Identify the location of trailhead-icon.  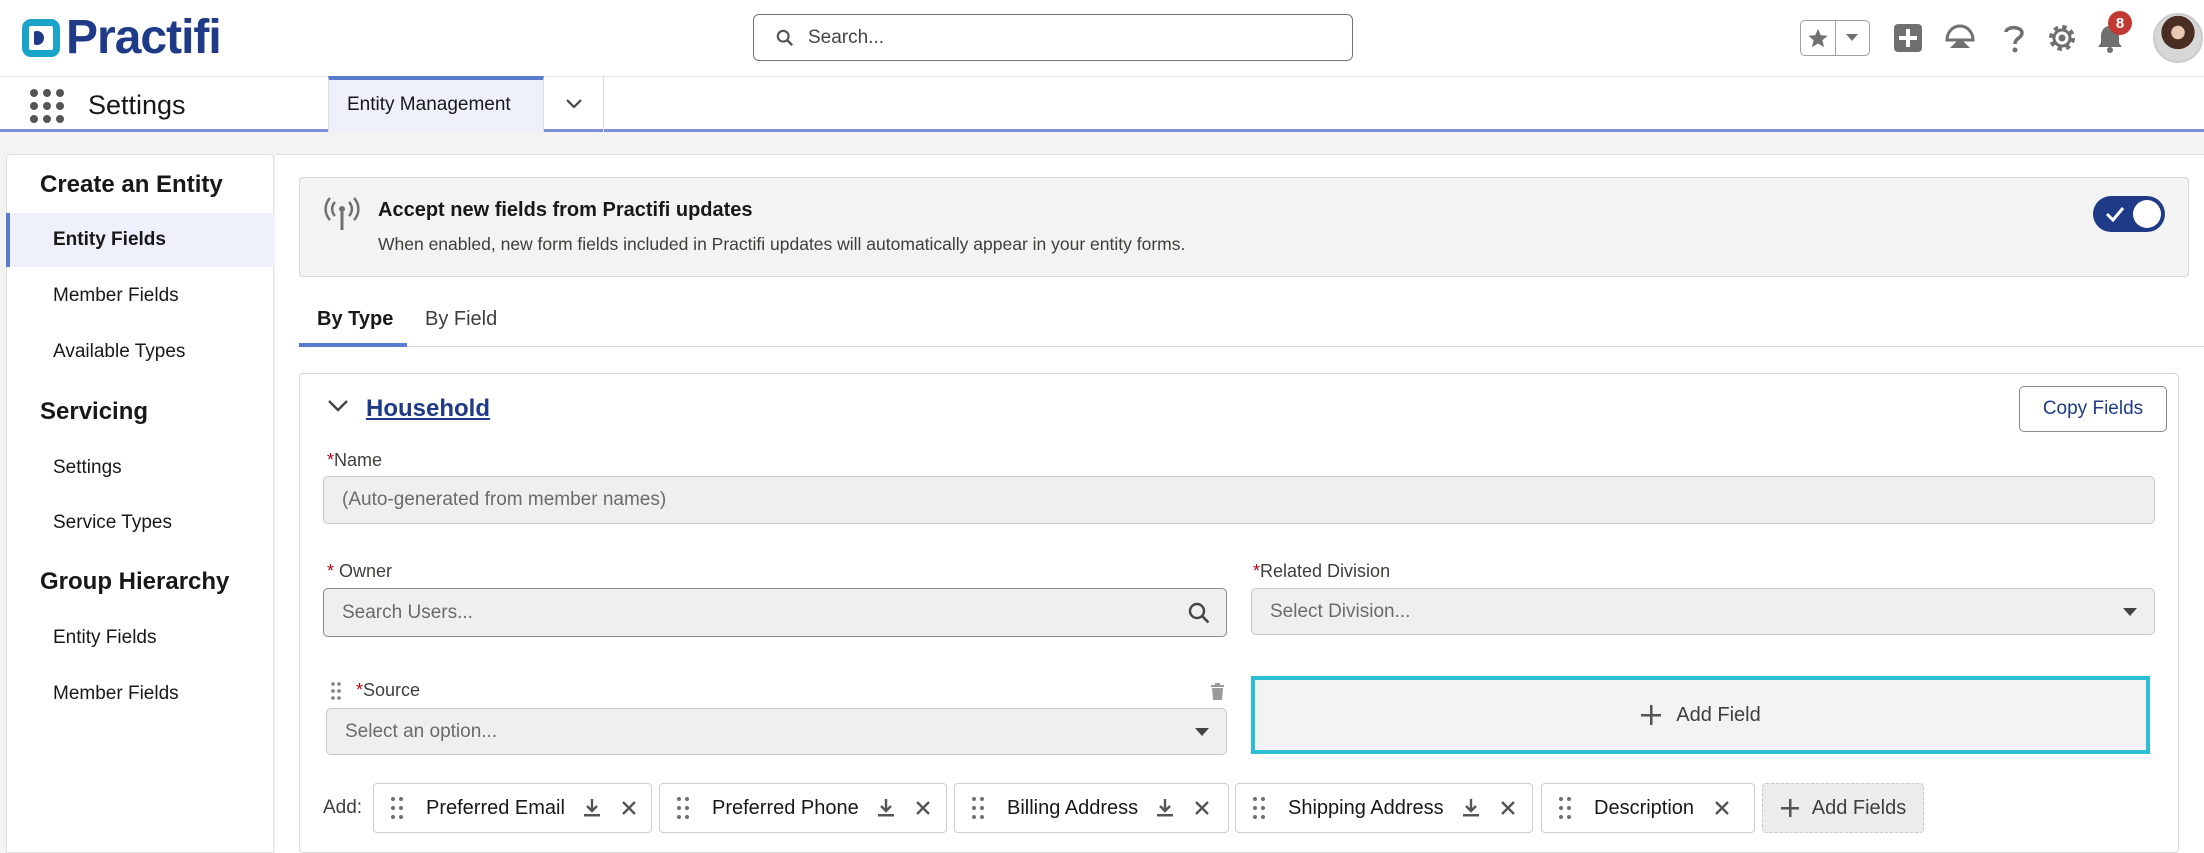
(1960, 36).